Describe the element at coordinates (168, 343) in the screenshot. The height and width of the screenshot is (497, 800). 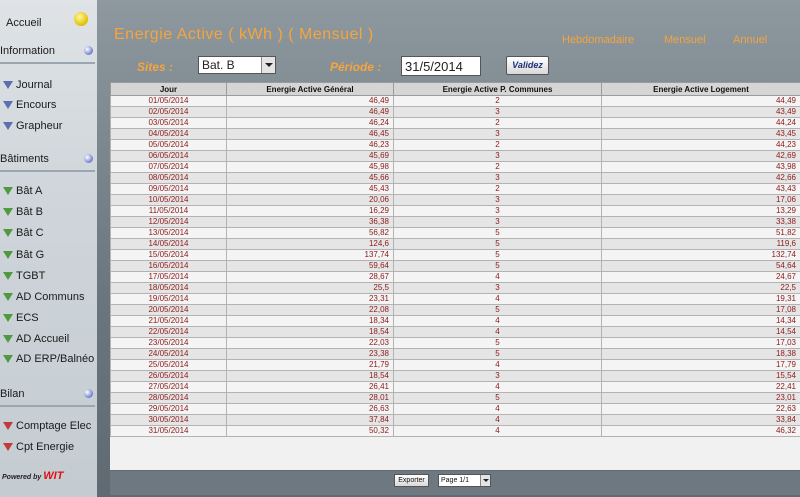
I see `cell-jour: 23/05/2014` at that location.